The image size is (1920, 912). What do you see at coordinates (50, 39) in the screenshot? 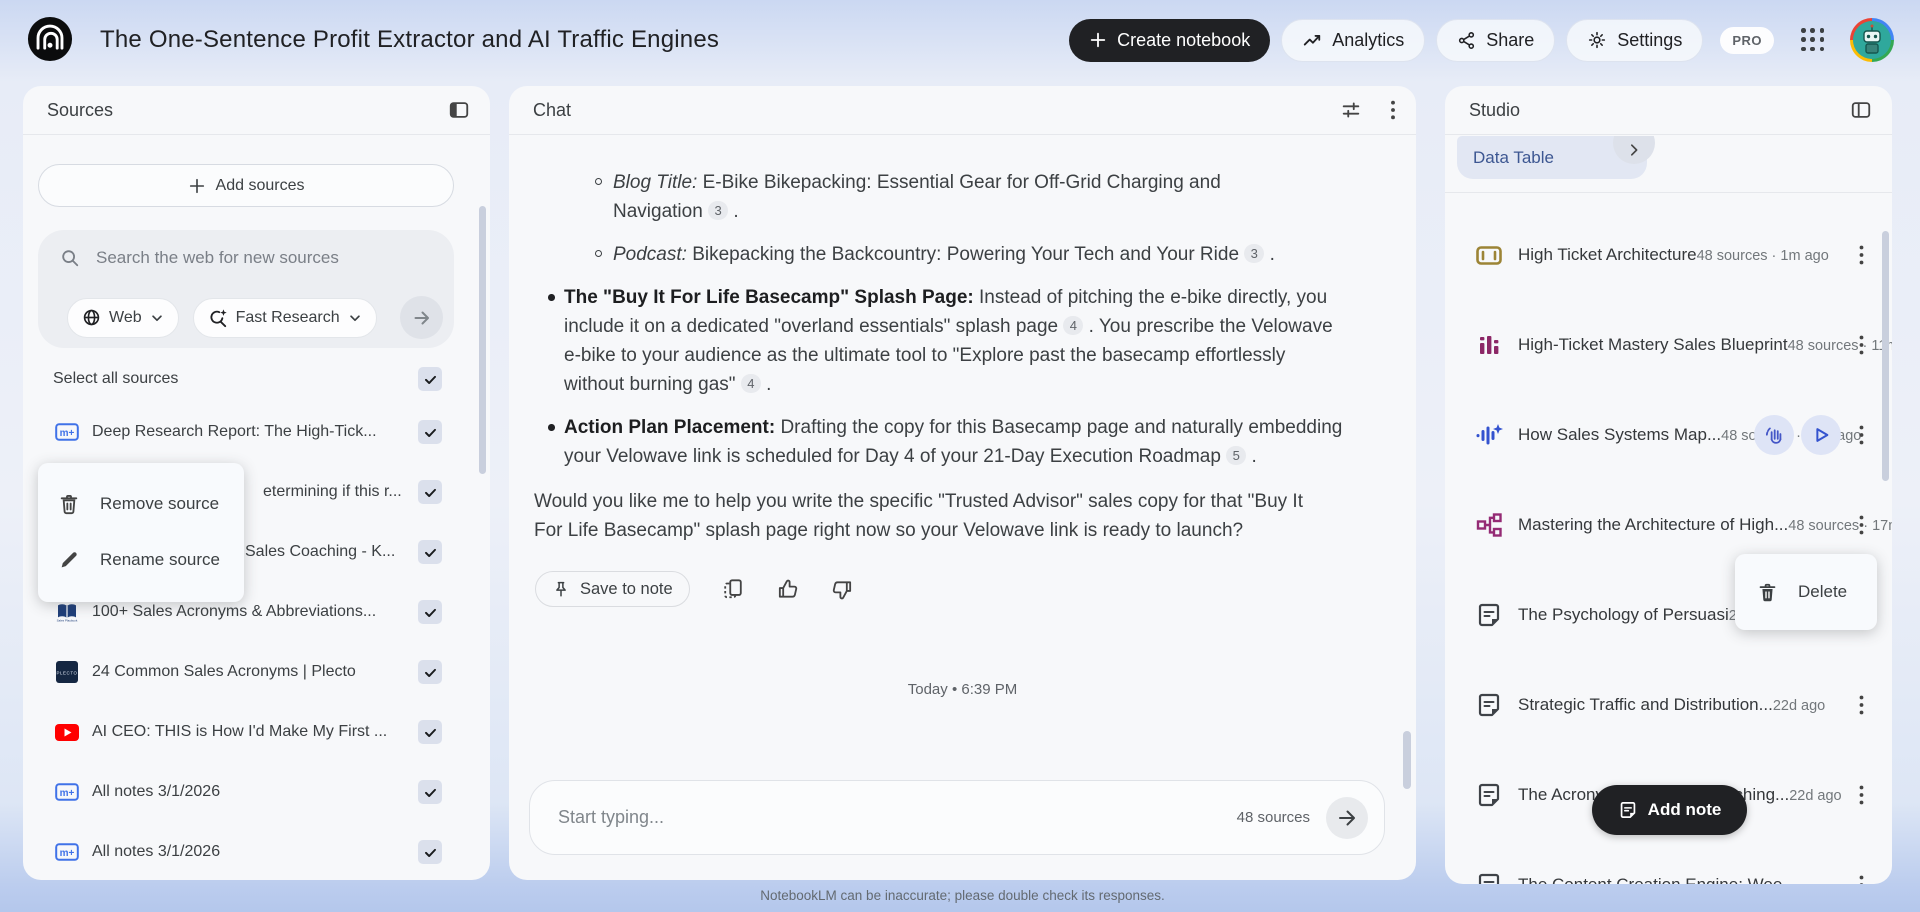
I see `notebooklm-logo-icon` at bounding box center [50, 39].